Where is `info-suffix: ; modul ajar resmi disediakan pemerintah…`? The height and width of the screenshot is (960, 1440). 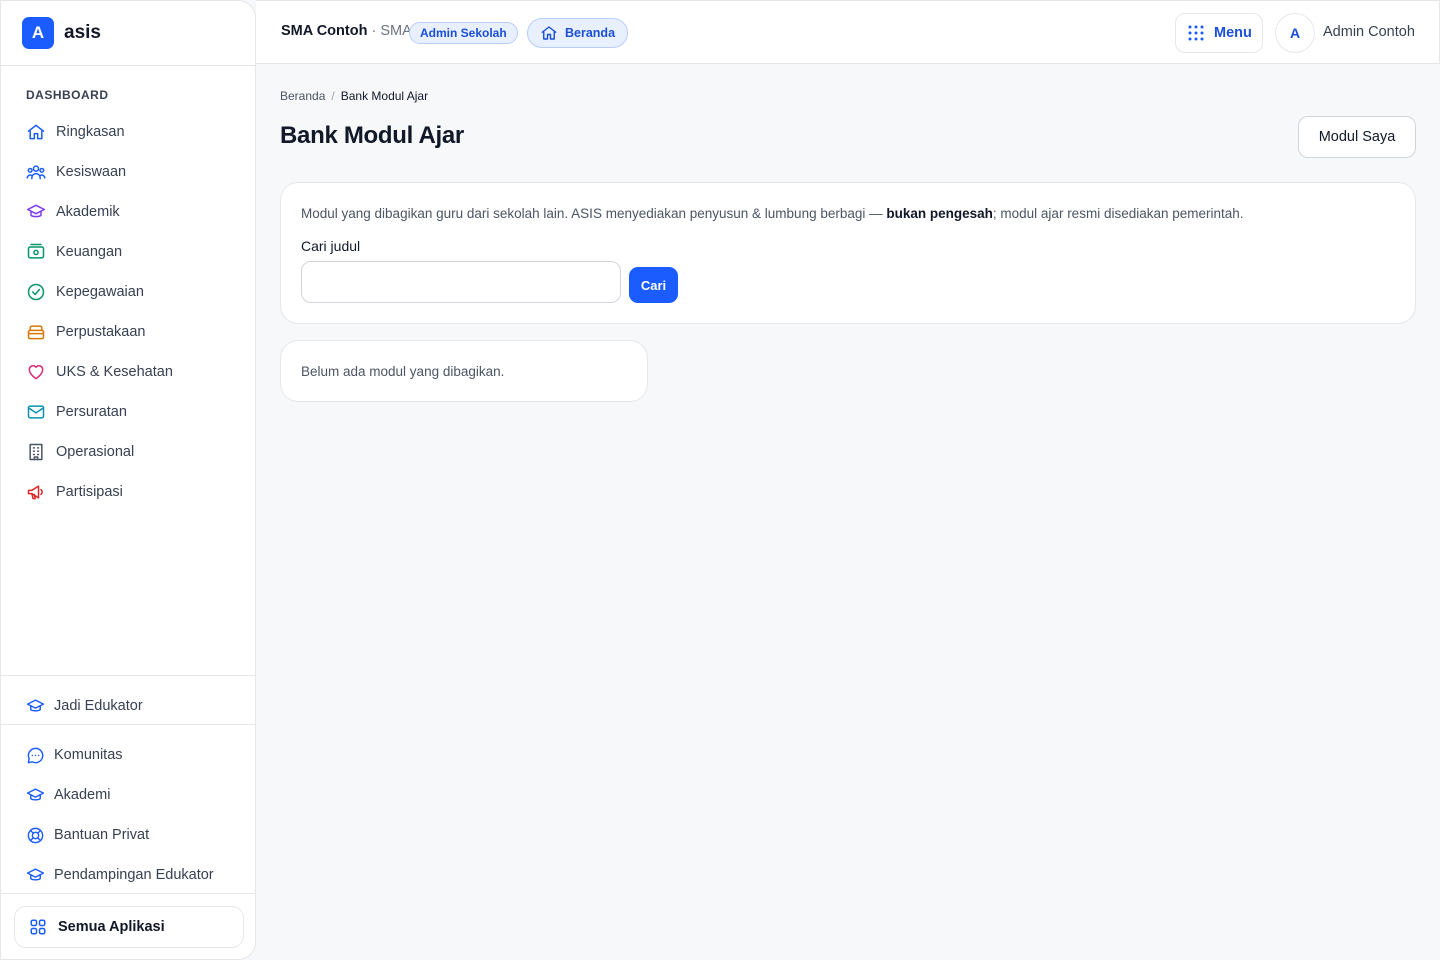 info-suffix: ; modul ajar resmi disediakan pemerintah… is located at coordinates (1118, 213).